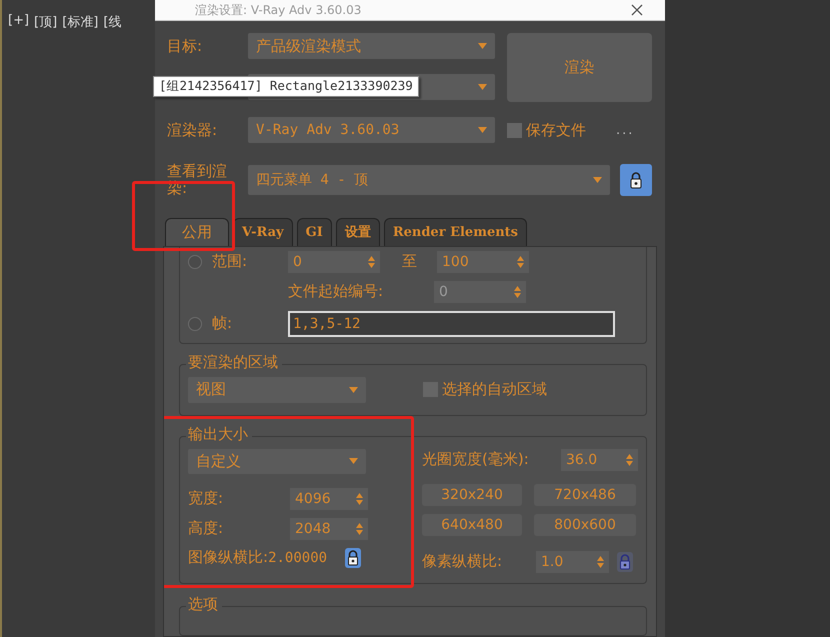 The image size is (830, 637). Describe the element at coordinates (234, 362) in the screenshot. I see `group-title: 要渲染的区域` at that location.